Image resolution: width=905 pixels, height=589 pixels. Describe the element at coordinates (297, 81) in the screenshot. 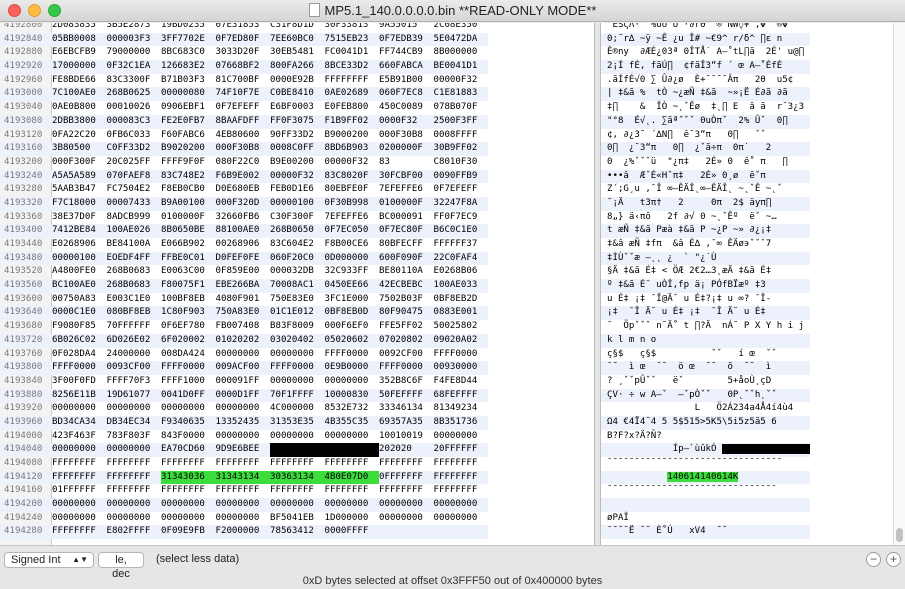

I see `hex-group: 0000E92B` at that location.